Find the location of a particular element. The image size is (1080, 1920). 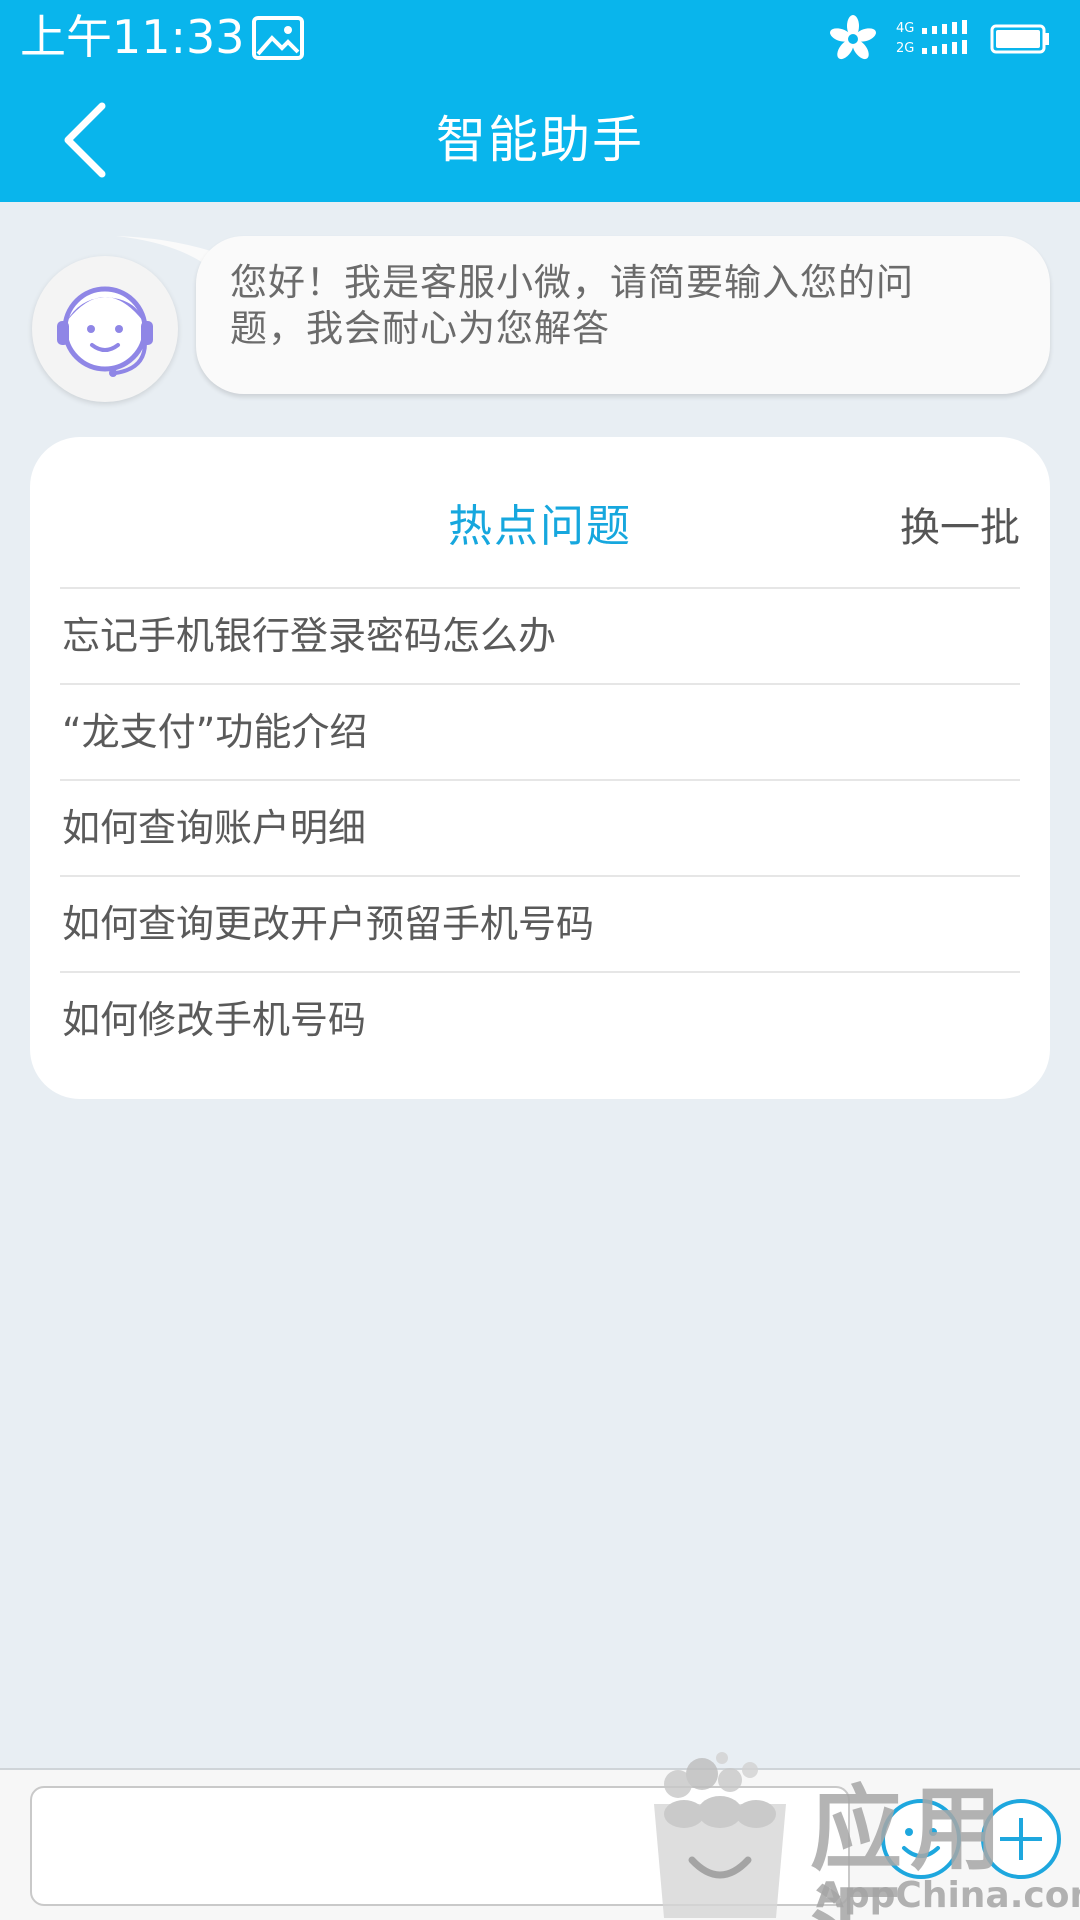

battery-icon is located at coordinates (1019, 39).